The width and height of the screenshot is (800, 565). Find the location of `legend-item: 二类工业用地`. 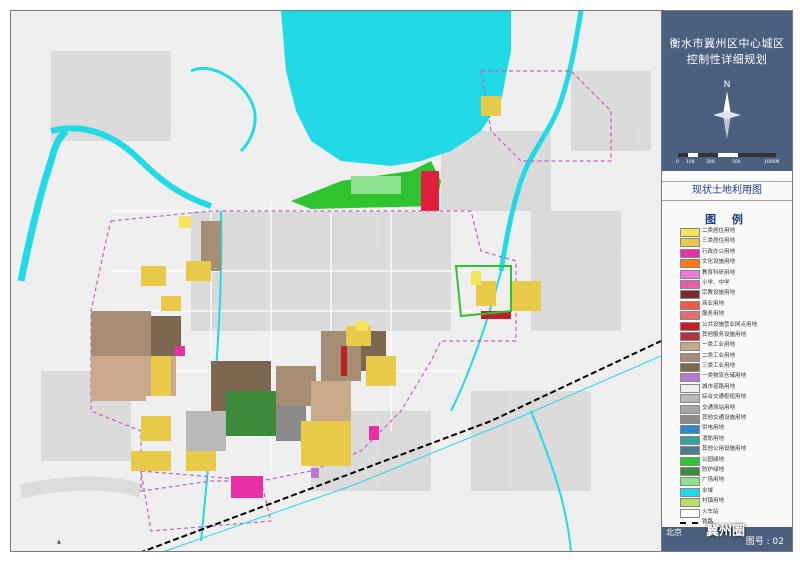

legend-item: 二类工业用地 is located at coordinates (735, 357).